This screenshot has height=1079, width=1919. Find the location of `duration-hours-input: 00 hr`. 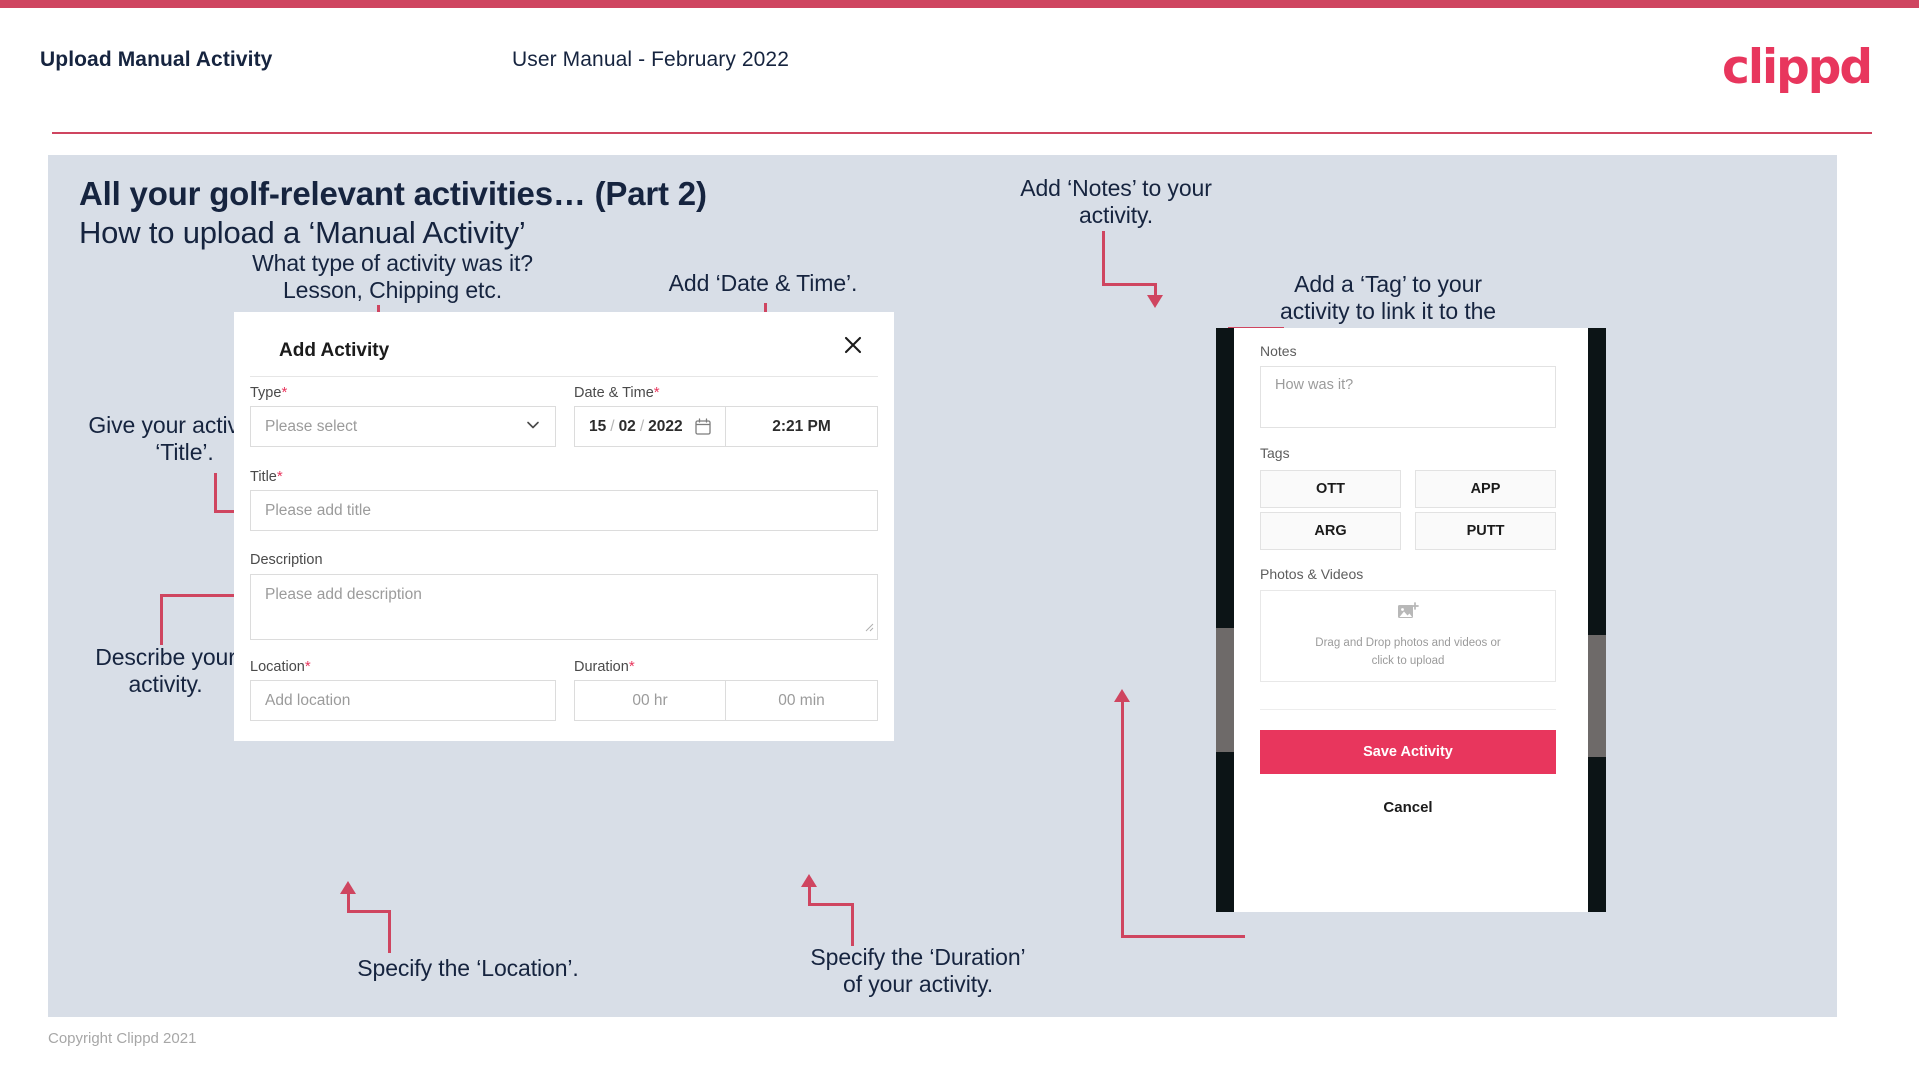

duration-hours-input: 00 hr is located at coordinates (650, 700).